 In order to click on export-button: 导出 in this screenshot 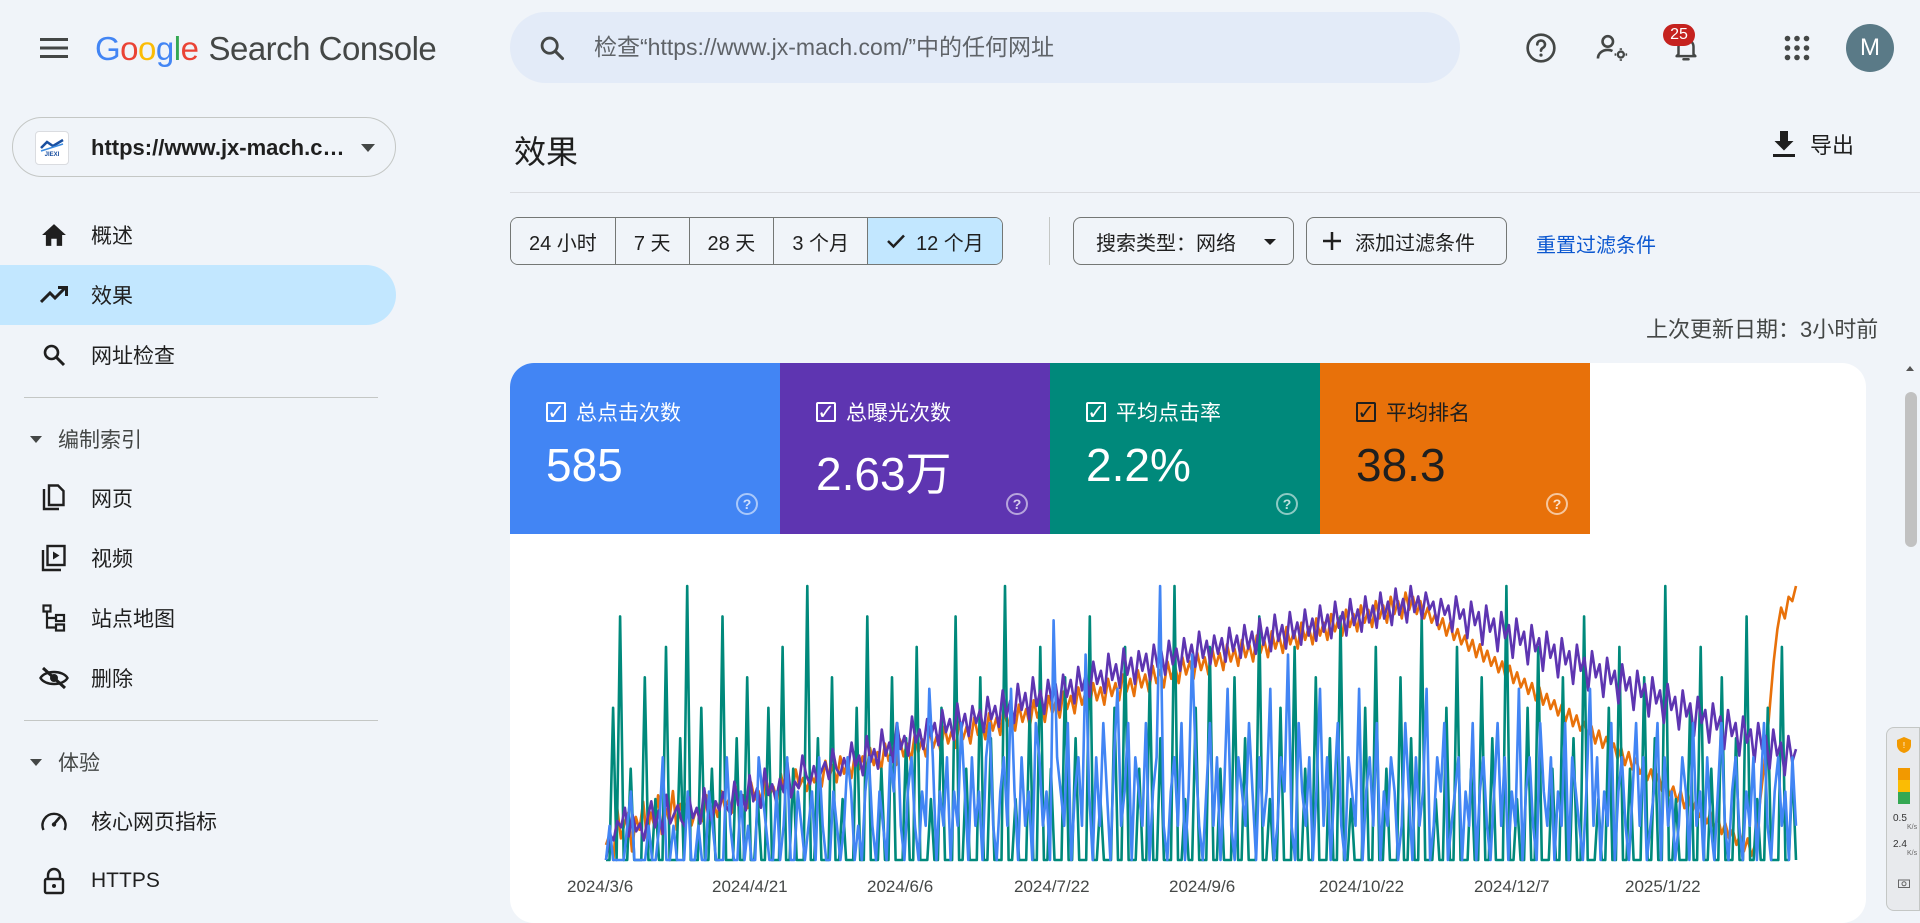, I will do `click(1813, 144)`.